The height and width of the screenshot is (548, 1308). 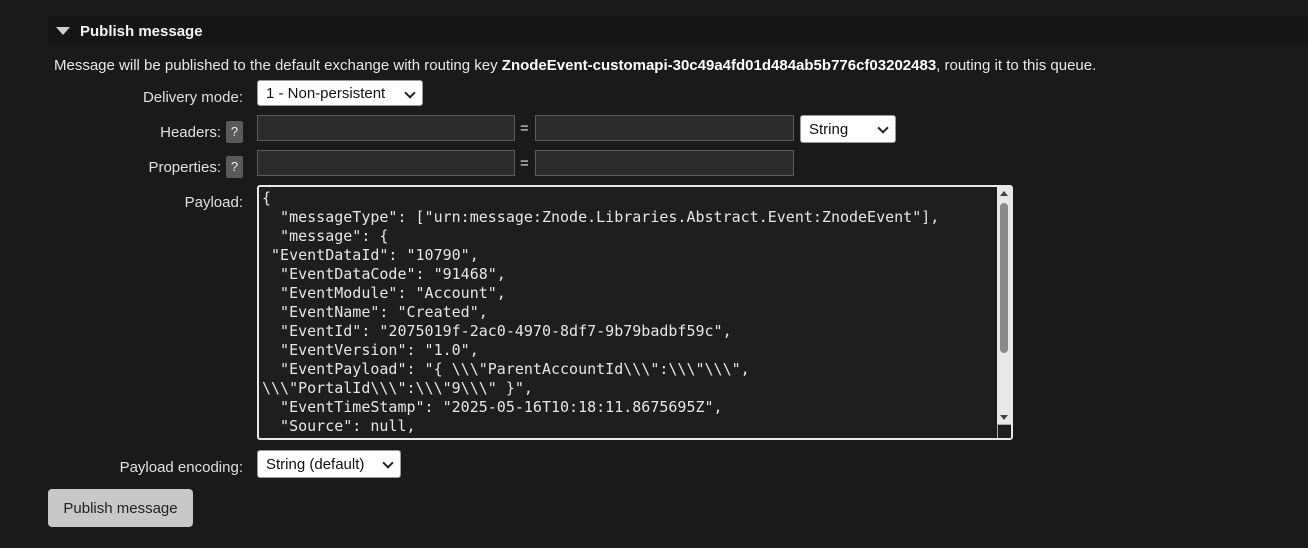 What do you see at coordinates (141, 31) in the screenshot?
I see `section-title: Publish message` at bounding box center [141, 31].